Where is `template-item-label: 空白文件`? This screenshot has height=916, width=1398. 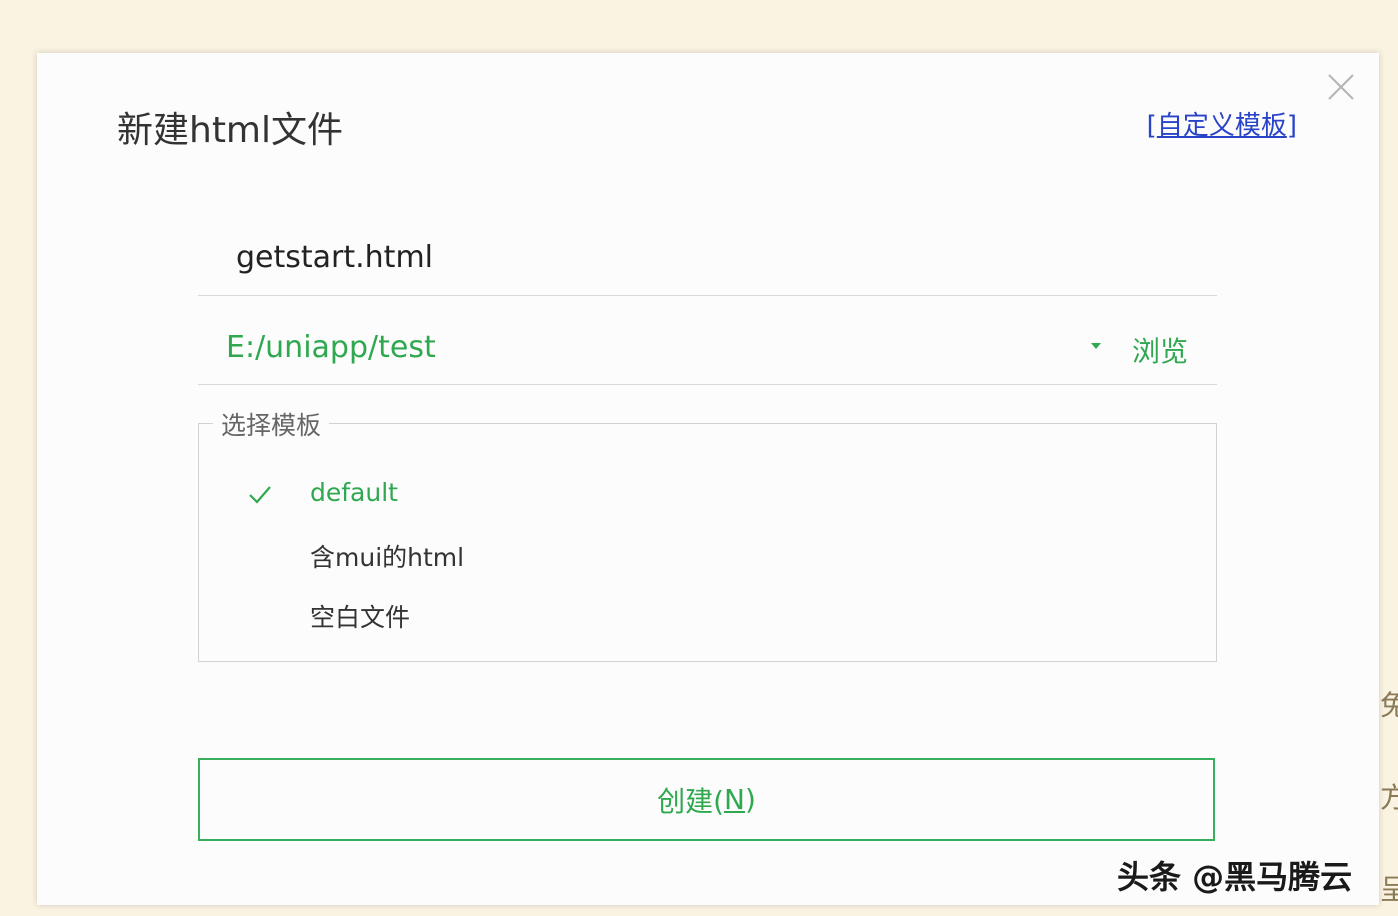 template-item-label: 空白文件 is located at coordinates (360, 617).